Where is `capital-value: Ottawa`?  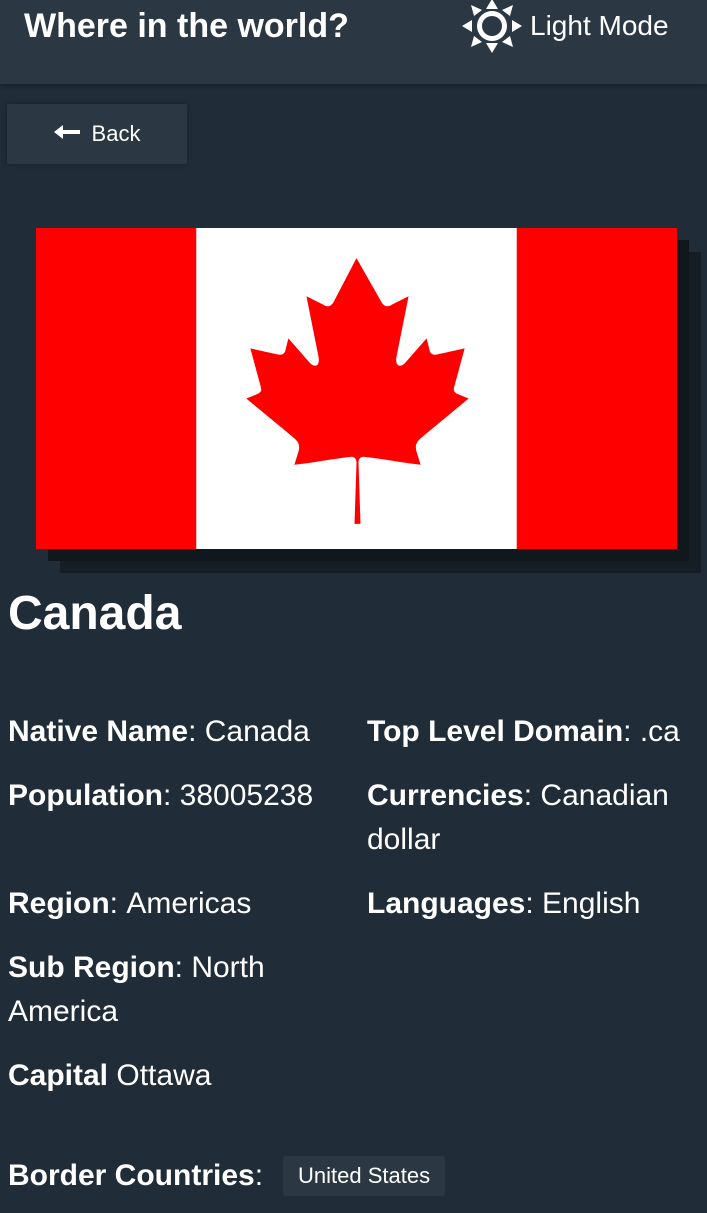 capital-value: Ottawa is located at coordinates (164, 1075).